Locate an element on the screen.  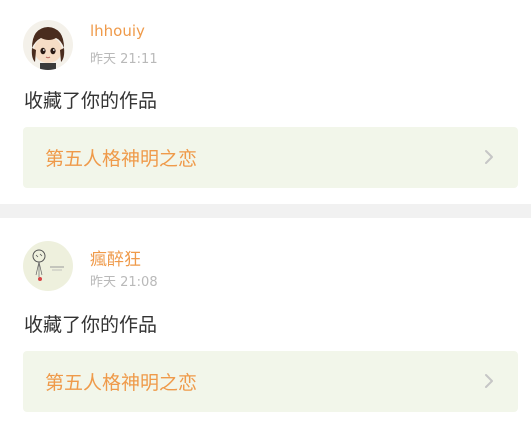
chibi-girl-avatar-icon is located at coordinates (48, 45).